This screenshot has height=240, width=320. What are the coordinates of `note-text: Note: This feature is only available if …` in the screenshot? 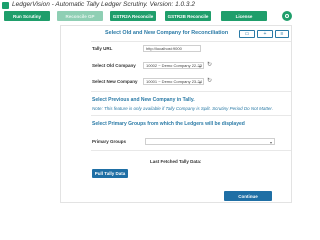 It's located at (182, 108).